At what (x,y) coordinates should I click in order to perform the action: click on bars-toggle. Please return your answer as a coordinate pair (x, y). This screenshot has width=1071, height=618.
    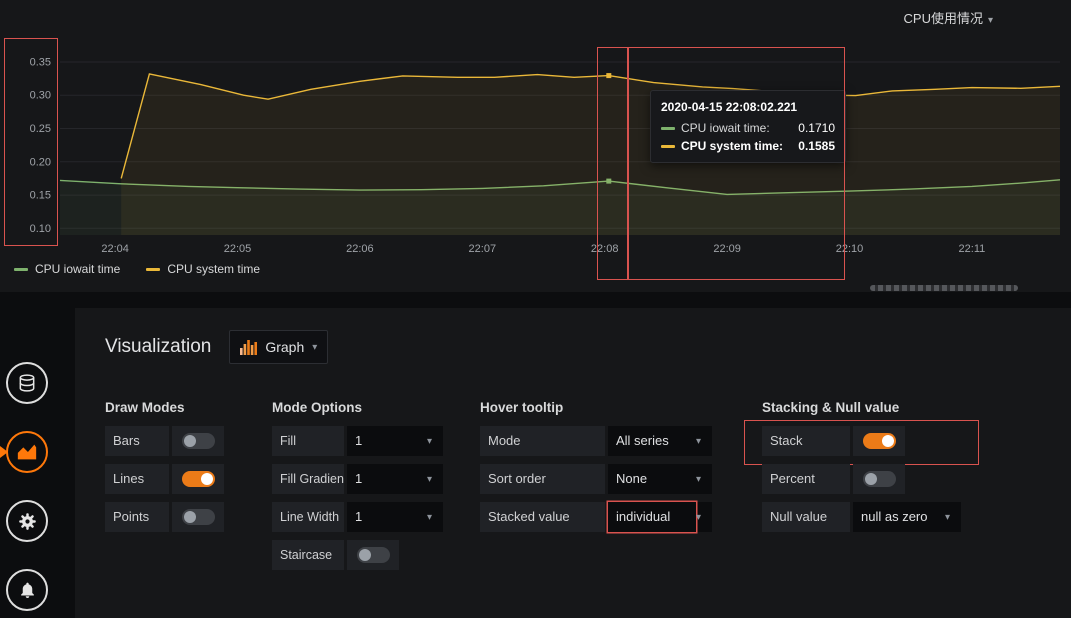
    Looking at the image, I should click on (198, 441).